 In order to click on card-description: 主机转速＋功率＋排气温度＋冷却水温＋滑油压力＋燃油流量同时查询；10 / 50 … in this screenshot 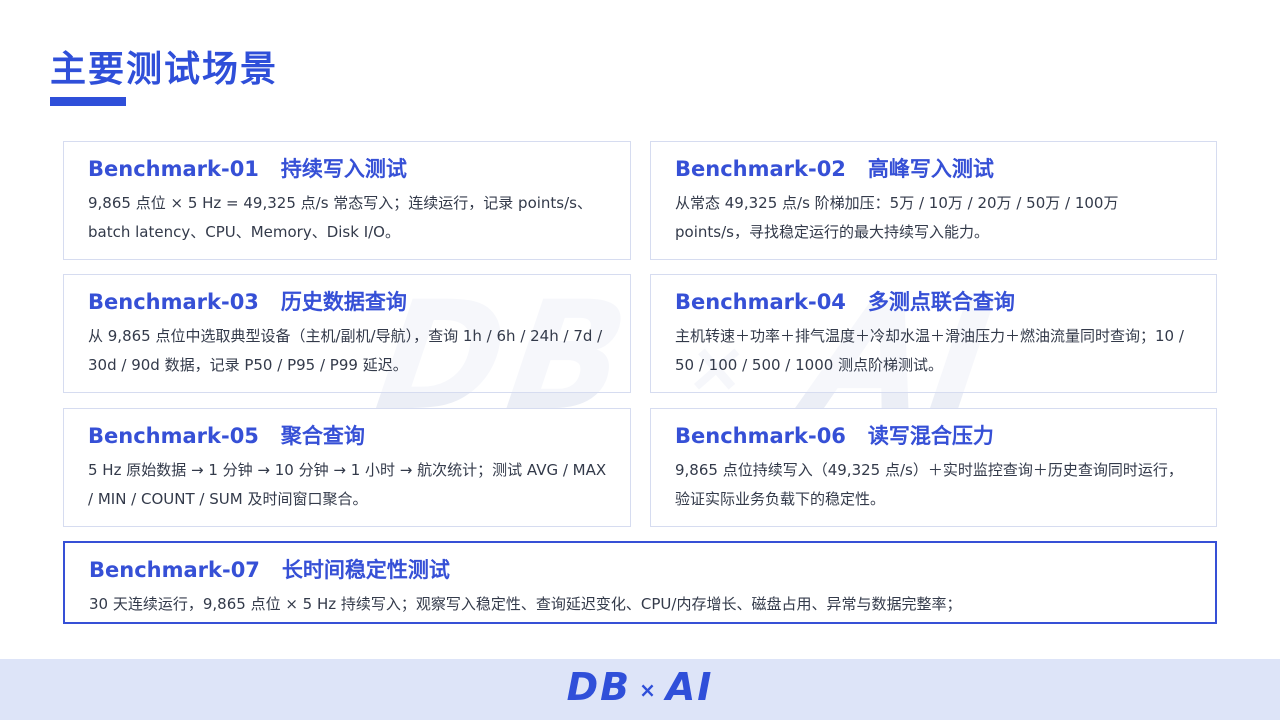, I will do `click(929, 350)`.